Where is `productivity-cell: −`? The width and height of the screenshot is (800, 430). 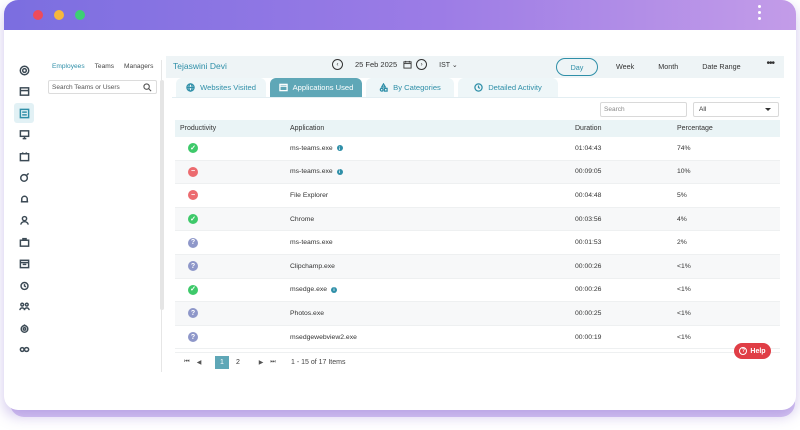 productivity-cell: − is located at coordinates (232, 171).